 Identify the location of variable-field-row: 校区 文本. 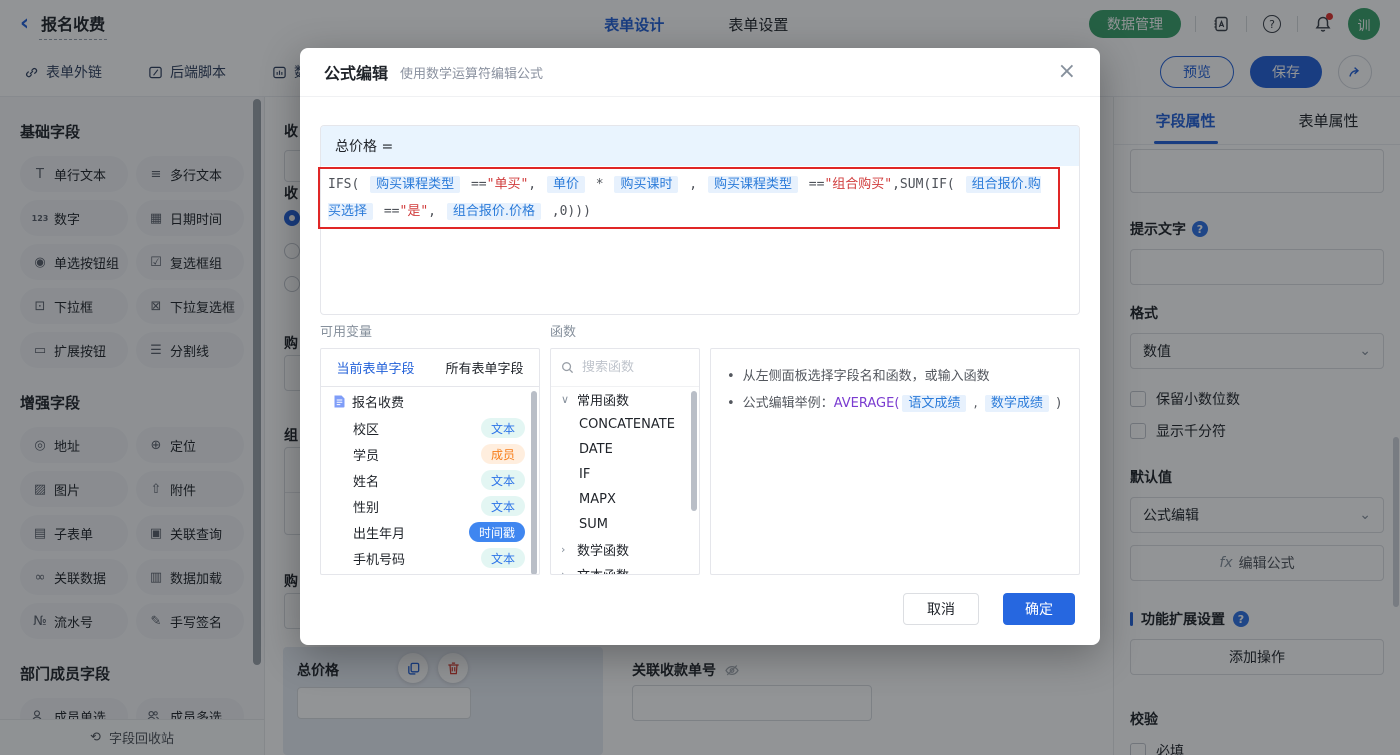
(430, 428).